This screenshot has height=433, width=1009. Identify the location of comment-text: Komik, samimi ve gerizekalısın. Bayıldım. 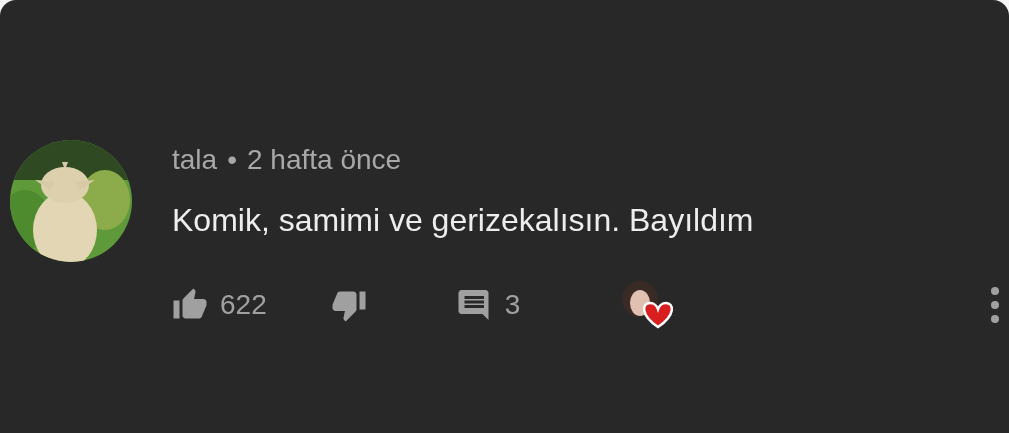
(463, 220).